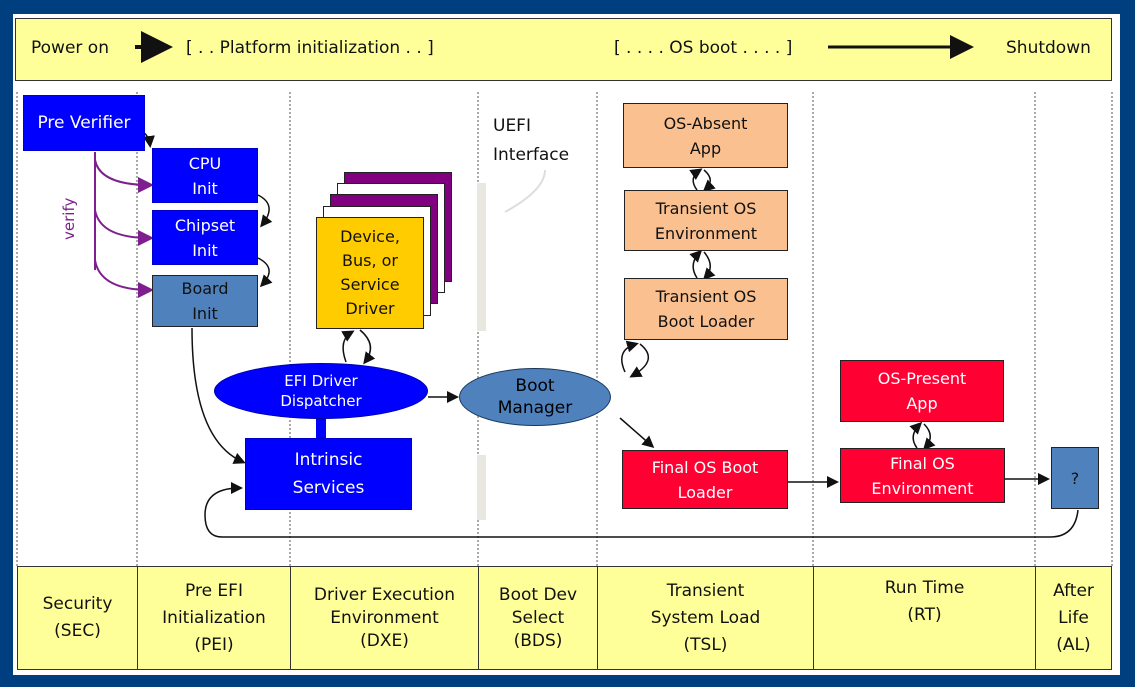 The height and width of the screenshot is (687, 1135). I want to click on transient-os-environment-box: Transient OS Environment, so click(706, 220).